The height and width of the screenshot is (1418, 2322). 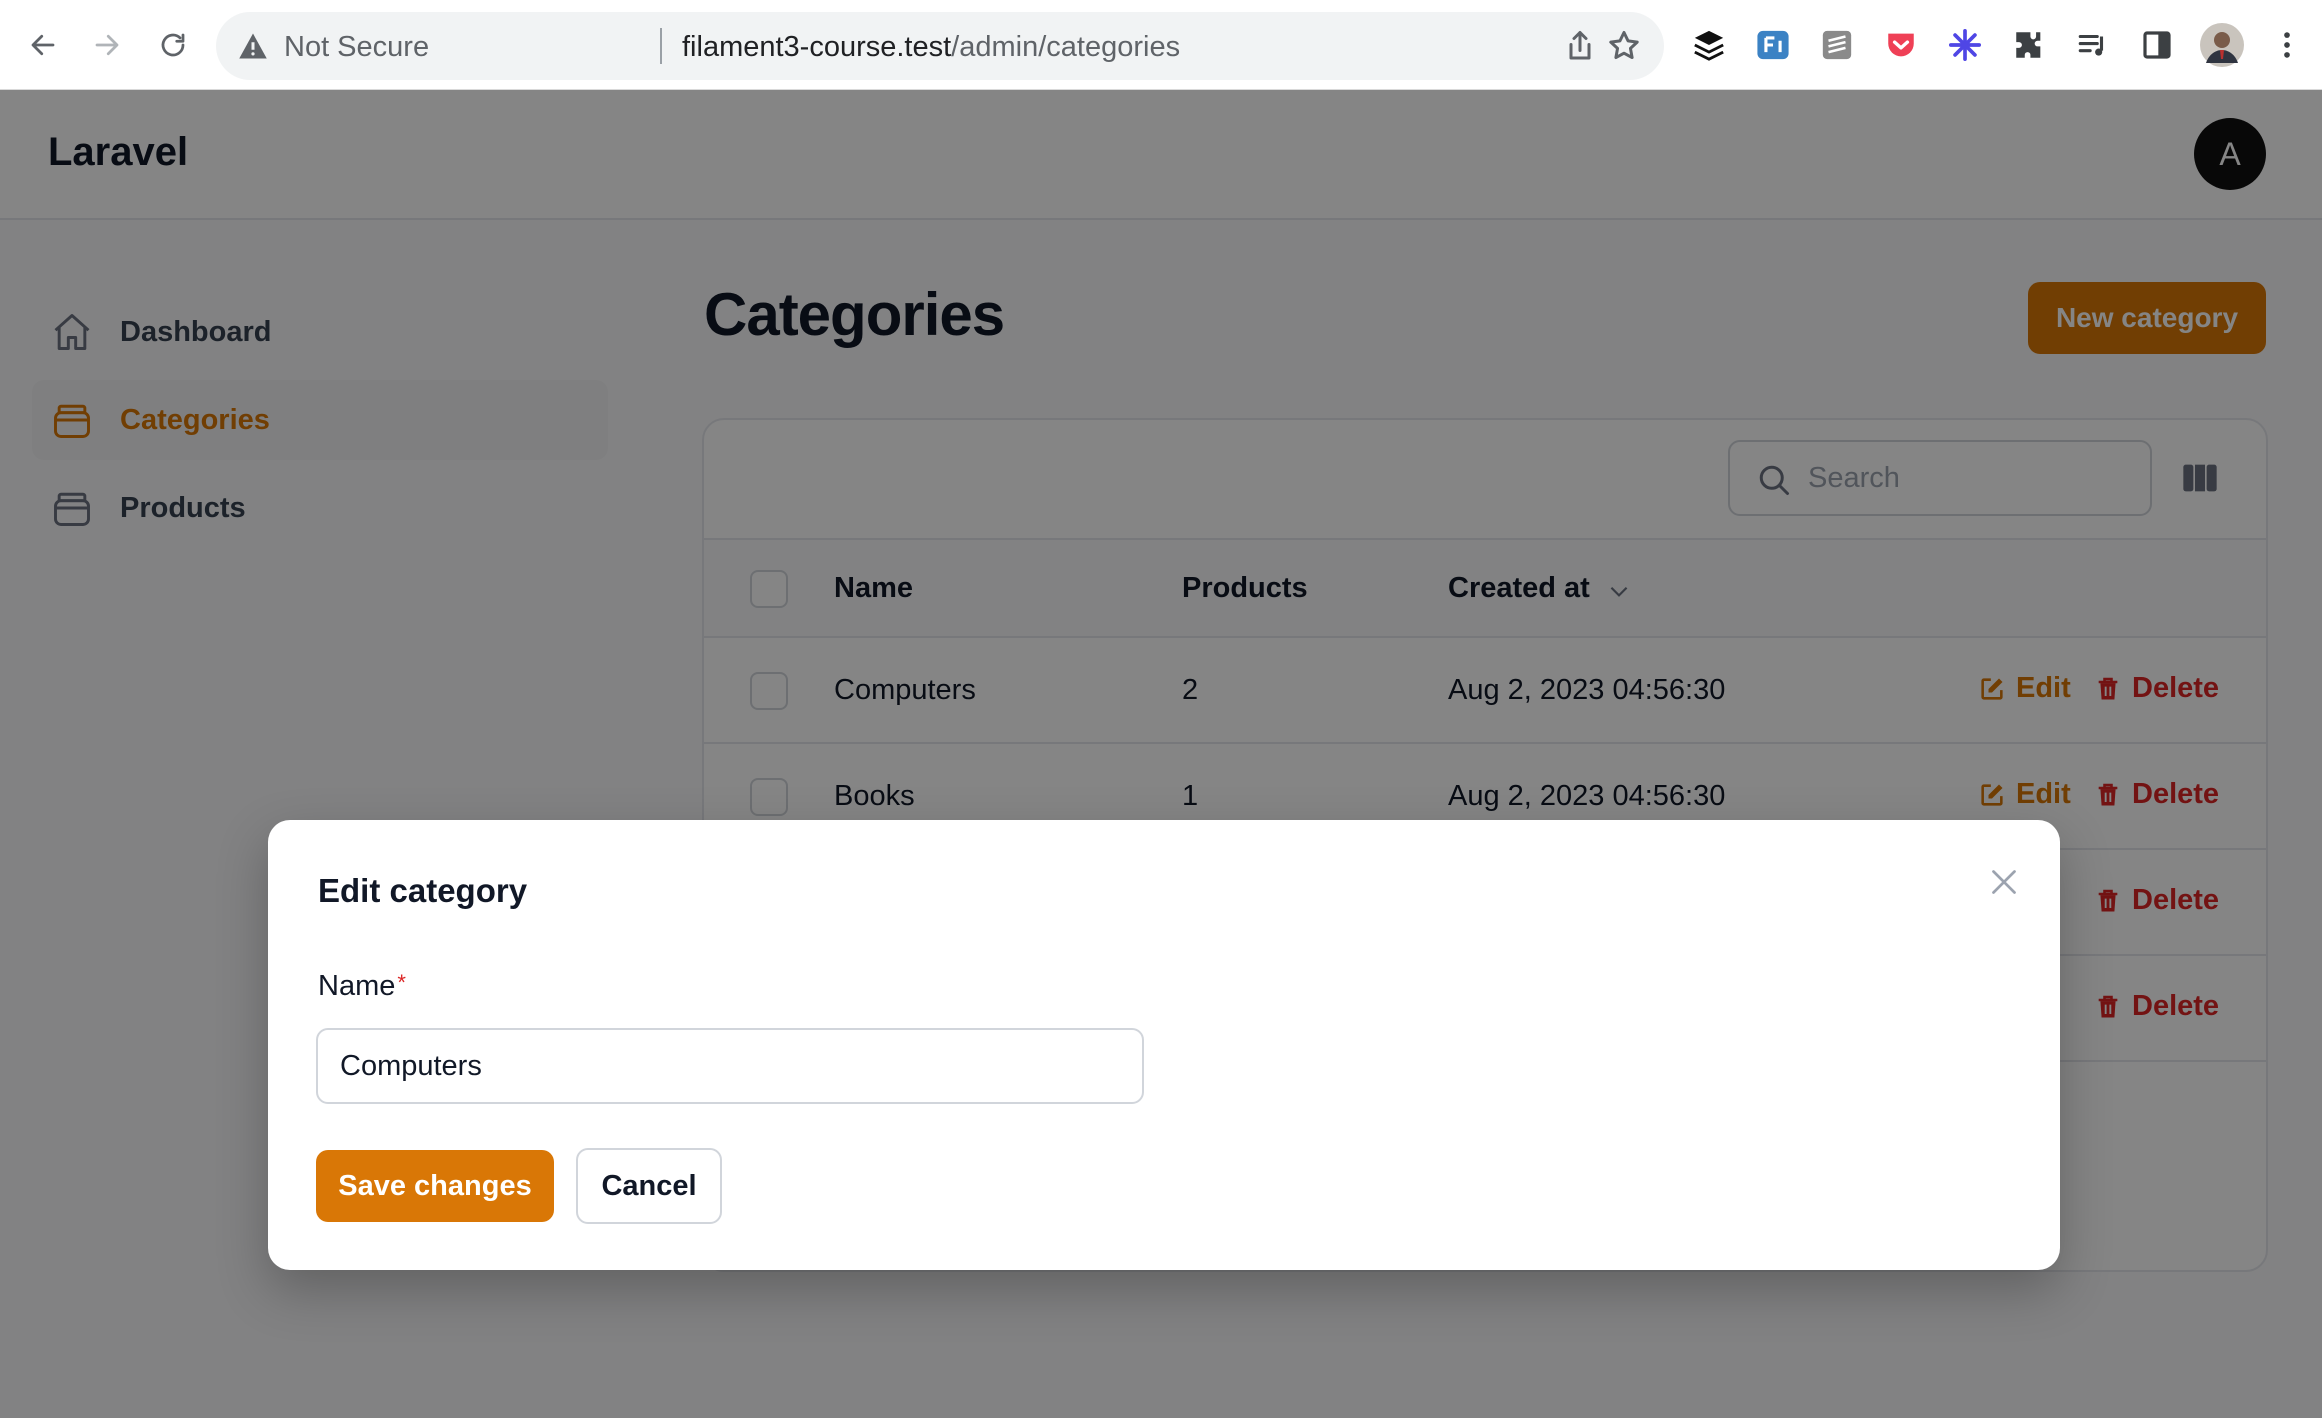 I want to click on warning-icon, so click(x=253, y=46).